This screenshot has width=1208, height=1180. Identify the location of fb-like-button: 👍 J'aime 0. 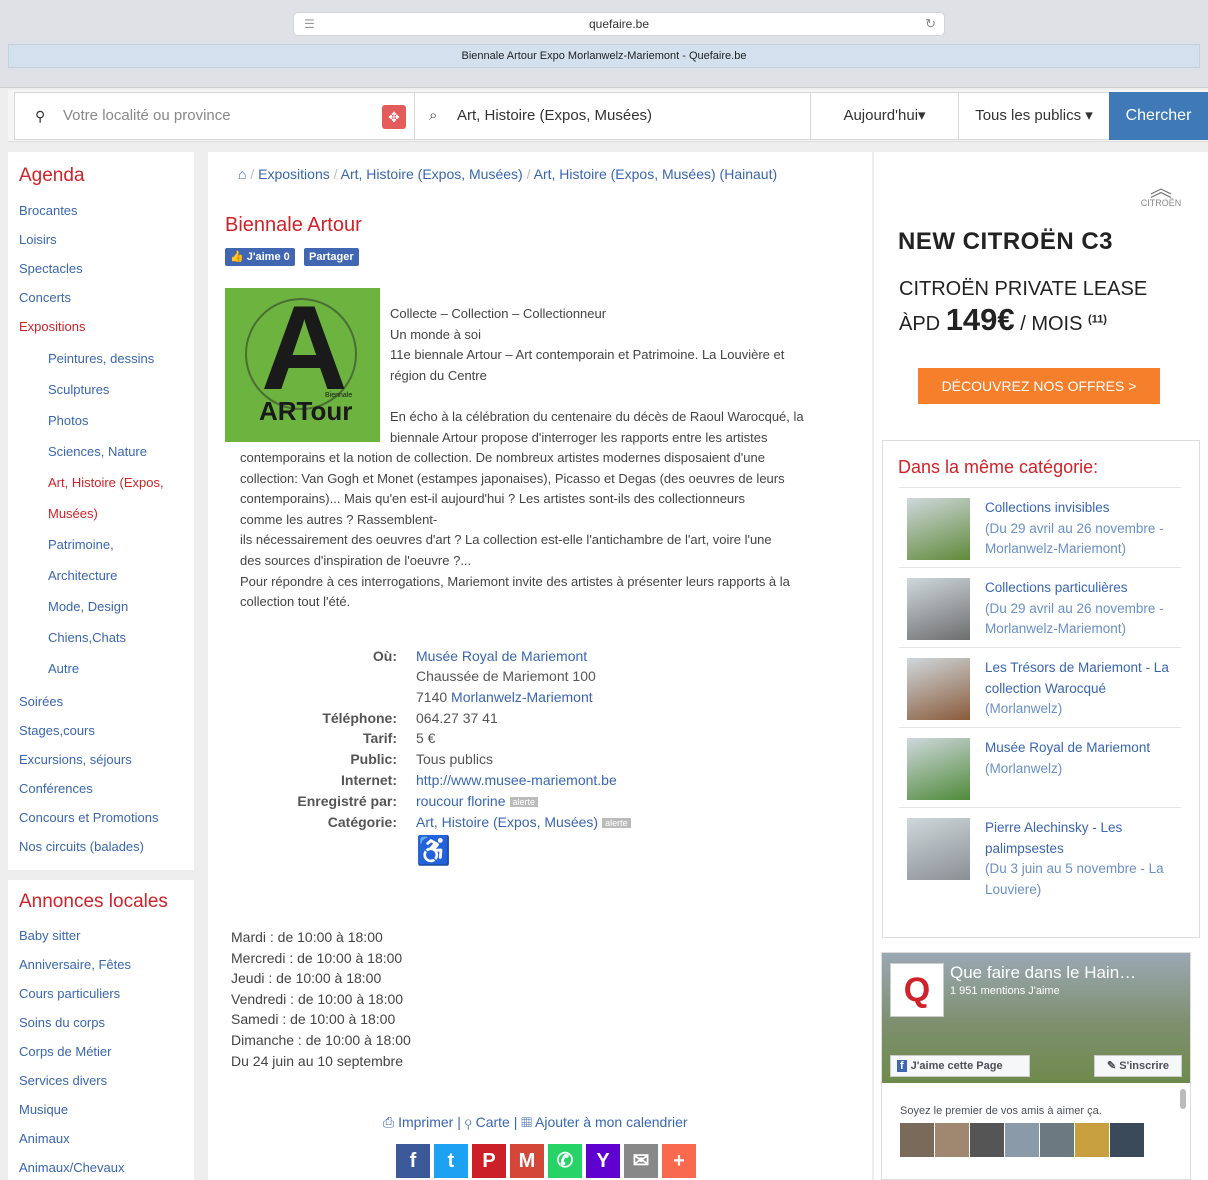
(260, 257).